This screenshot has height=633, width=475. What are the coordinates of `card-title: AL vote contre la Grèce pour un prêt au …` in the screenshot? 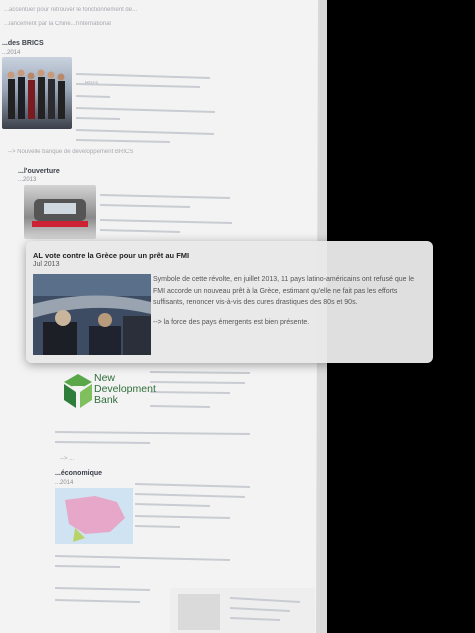 It's located at (111, 255).